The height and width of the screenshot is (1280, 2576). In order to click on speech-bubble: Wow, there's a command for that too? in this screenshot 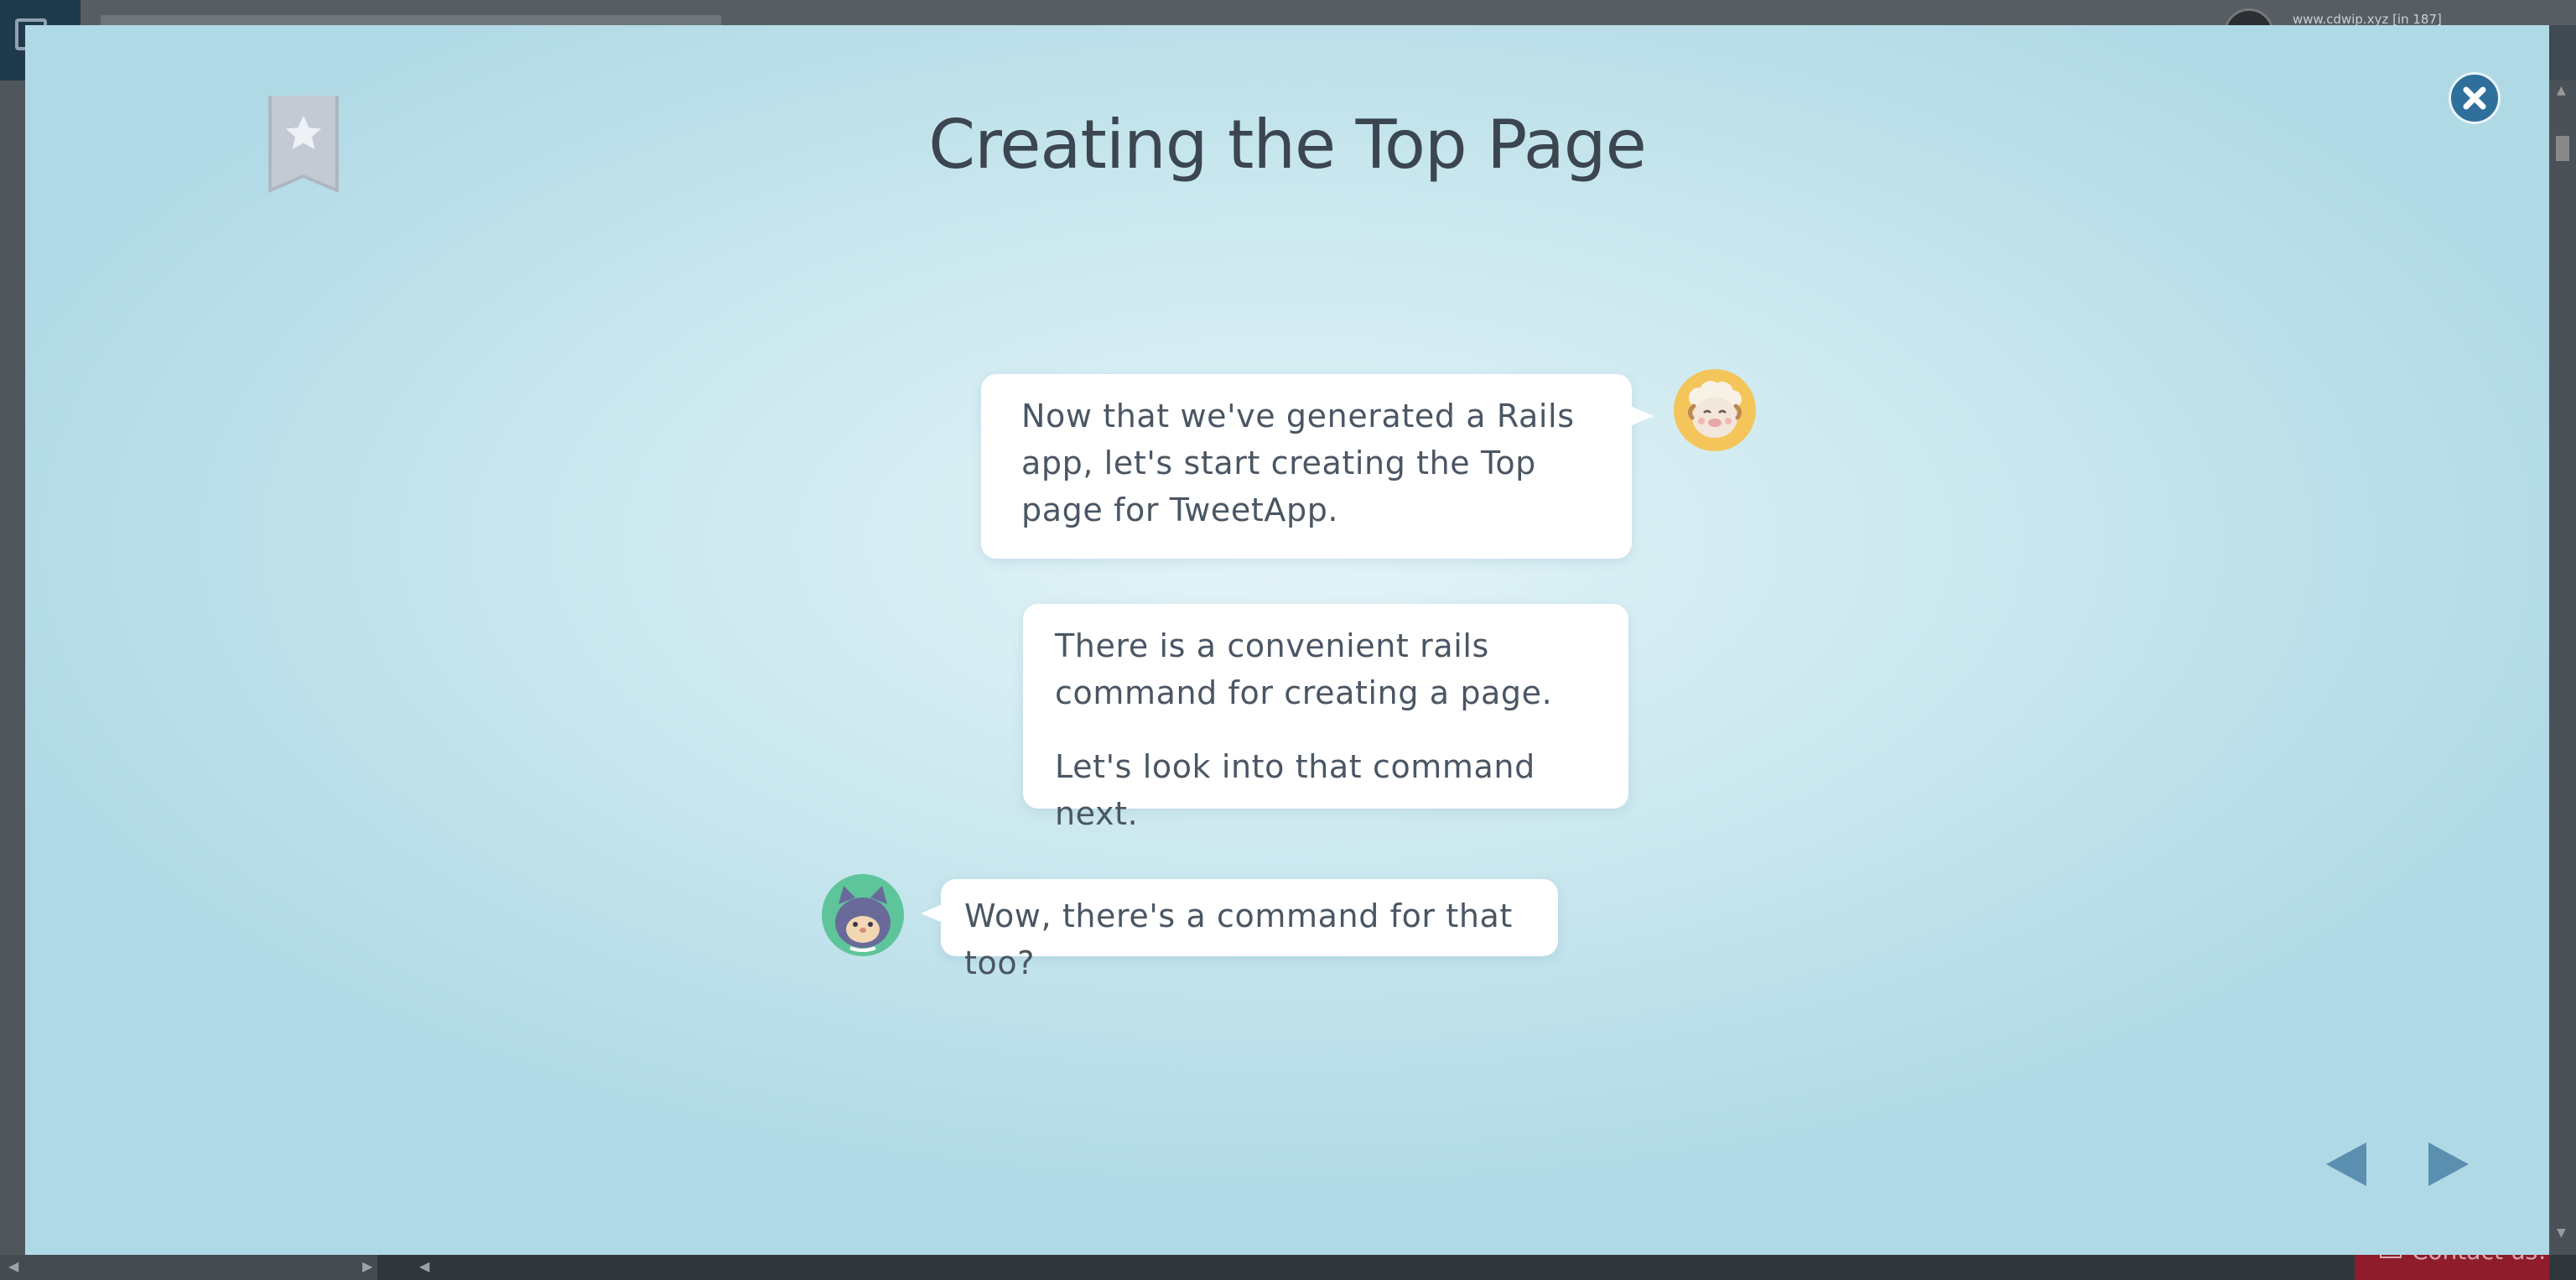, I will do `click(1239, 930)`.